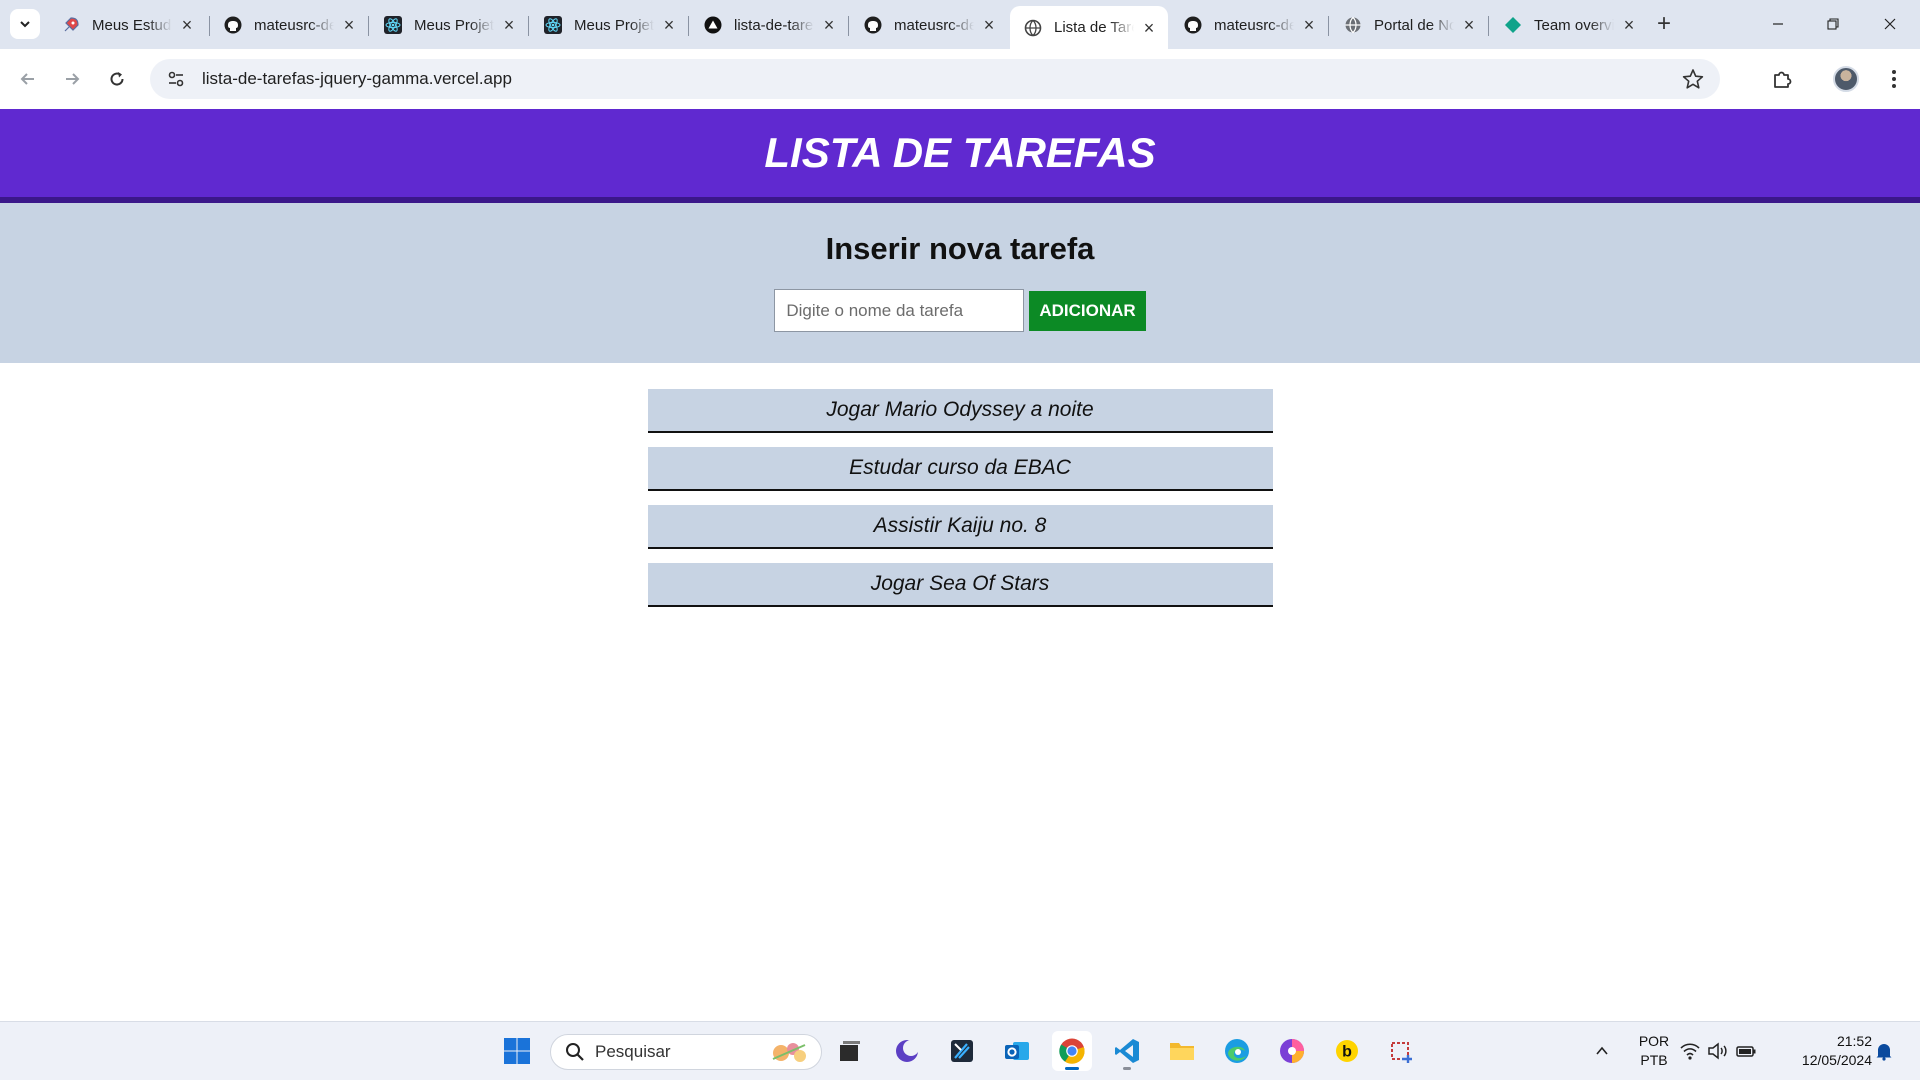 This screenshot has width=1920, height=1080. I want to click on snipping-tool-icon, so click(1401, 1052).